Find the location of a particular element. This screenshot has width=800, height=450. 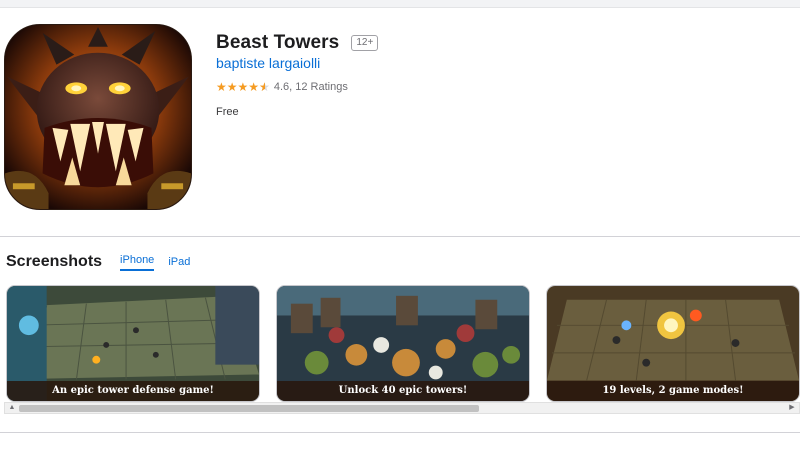

top-bar is located at coordinates (400, 4).